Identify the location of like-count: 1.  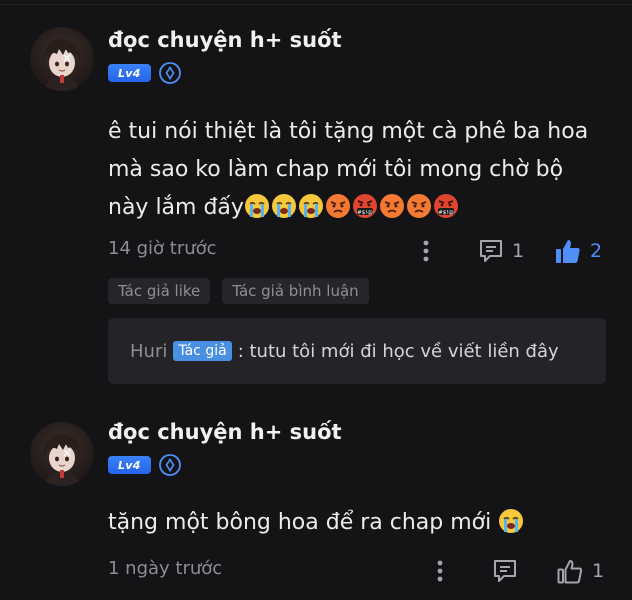
(598, 571).